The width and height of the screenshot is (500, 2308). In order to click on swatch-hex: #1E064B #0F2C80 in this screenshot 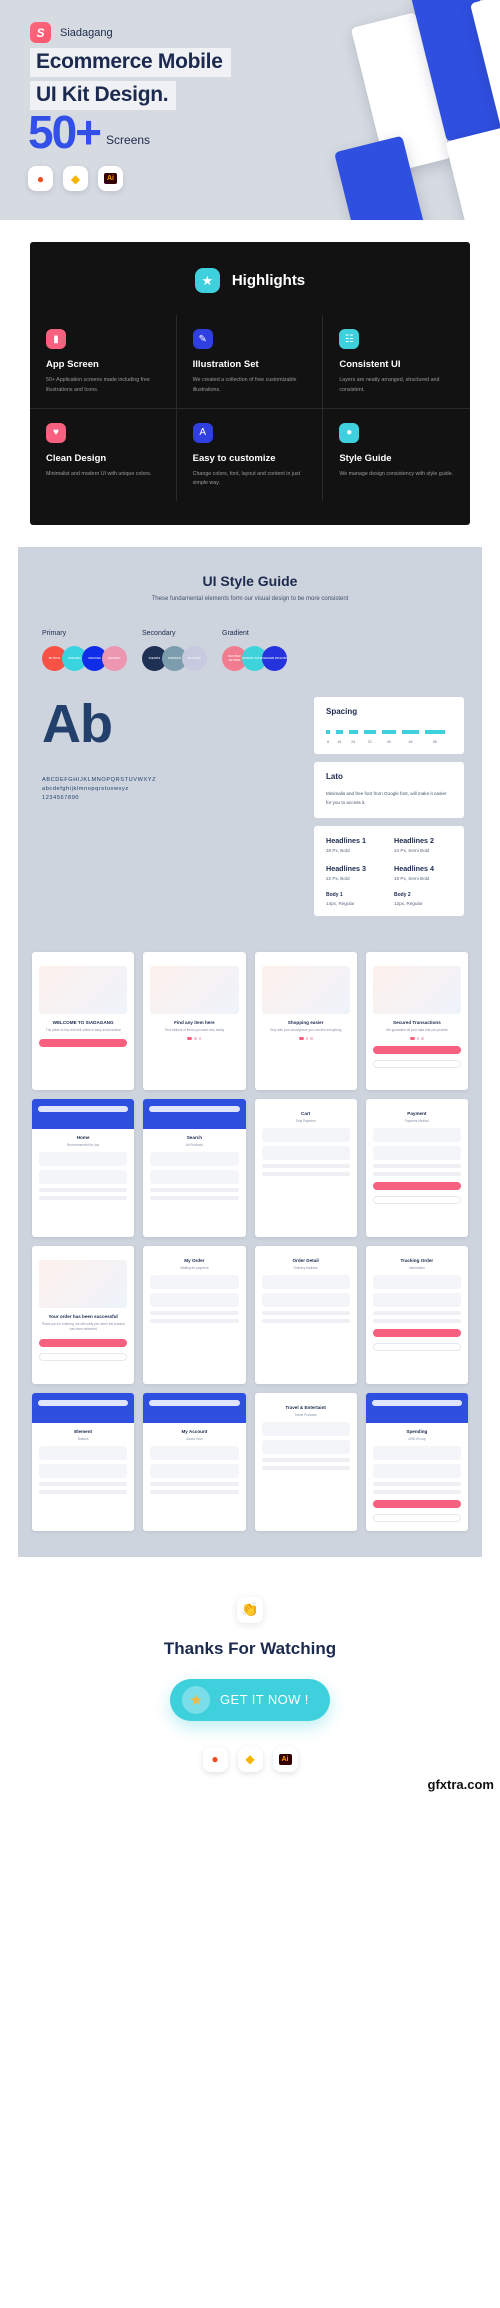, I will do `click(274, 657)`.